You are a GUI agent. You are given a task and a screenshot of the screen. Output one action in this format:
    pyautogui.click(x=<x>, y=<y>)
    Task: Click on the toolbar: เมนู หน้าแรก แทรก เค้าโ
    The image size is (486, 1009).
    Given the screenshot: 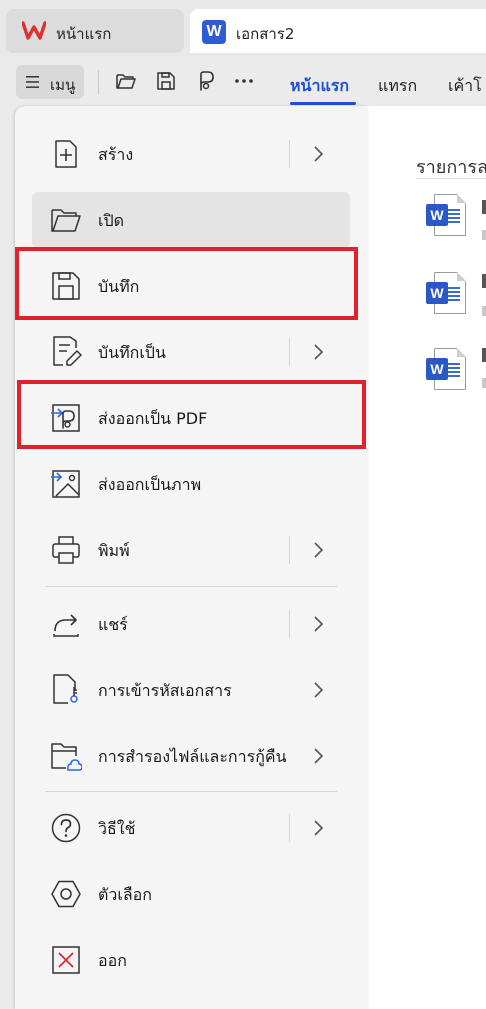 What is the action you would take?
    pyautogui.click(x=243, y=81)
    